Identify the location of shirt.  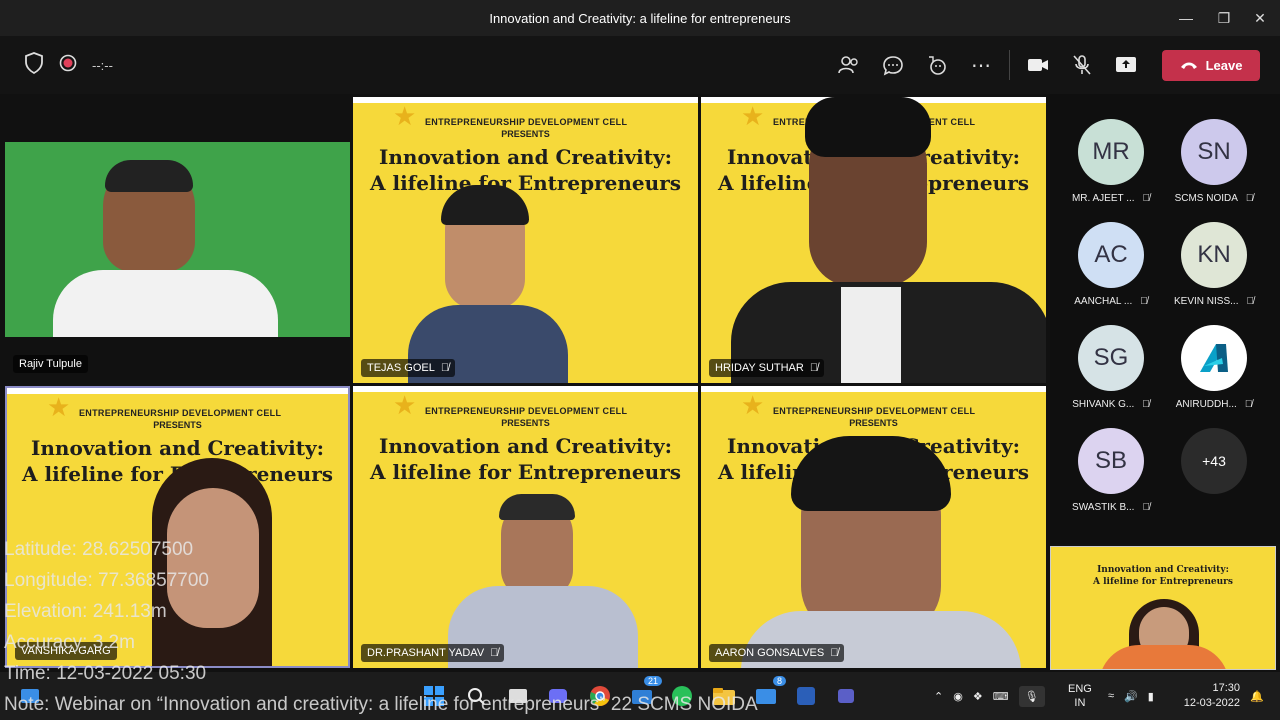
(871, 335).